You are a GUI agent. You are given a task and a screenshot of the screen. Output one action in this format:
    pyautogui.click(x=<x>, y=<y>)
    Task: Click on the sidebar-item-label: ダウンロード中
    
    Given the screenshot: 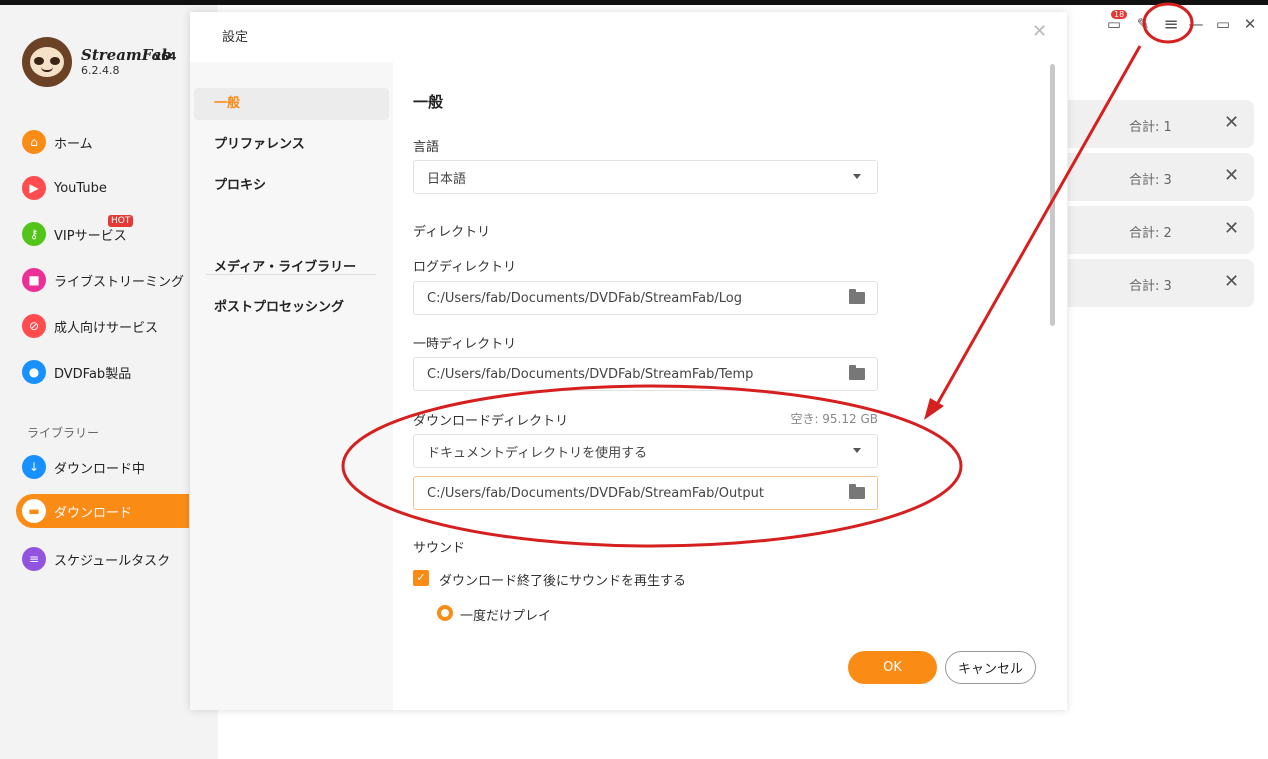 What is the action you would take?
    pyautogui.click(x=100, y=469)
    